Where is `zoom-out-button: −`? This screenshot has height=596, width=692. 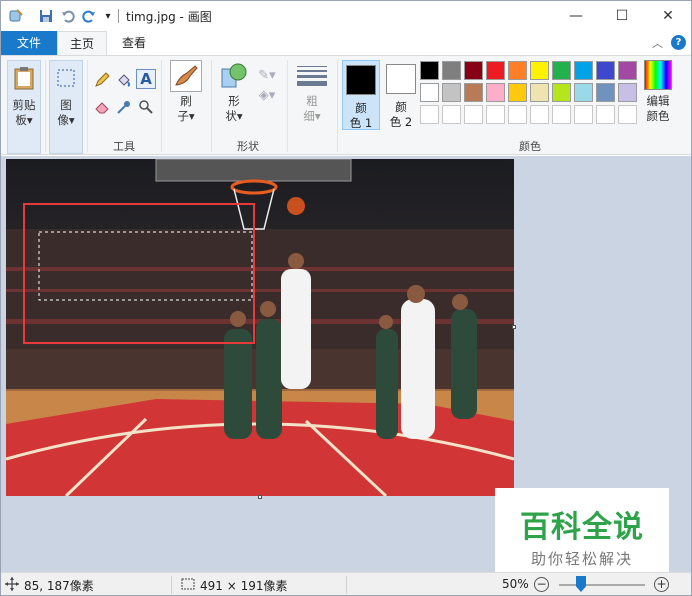 zoom-out-button: − is located at coordinates (541, 584).